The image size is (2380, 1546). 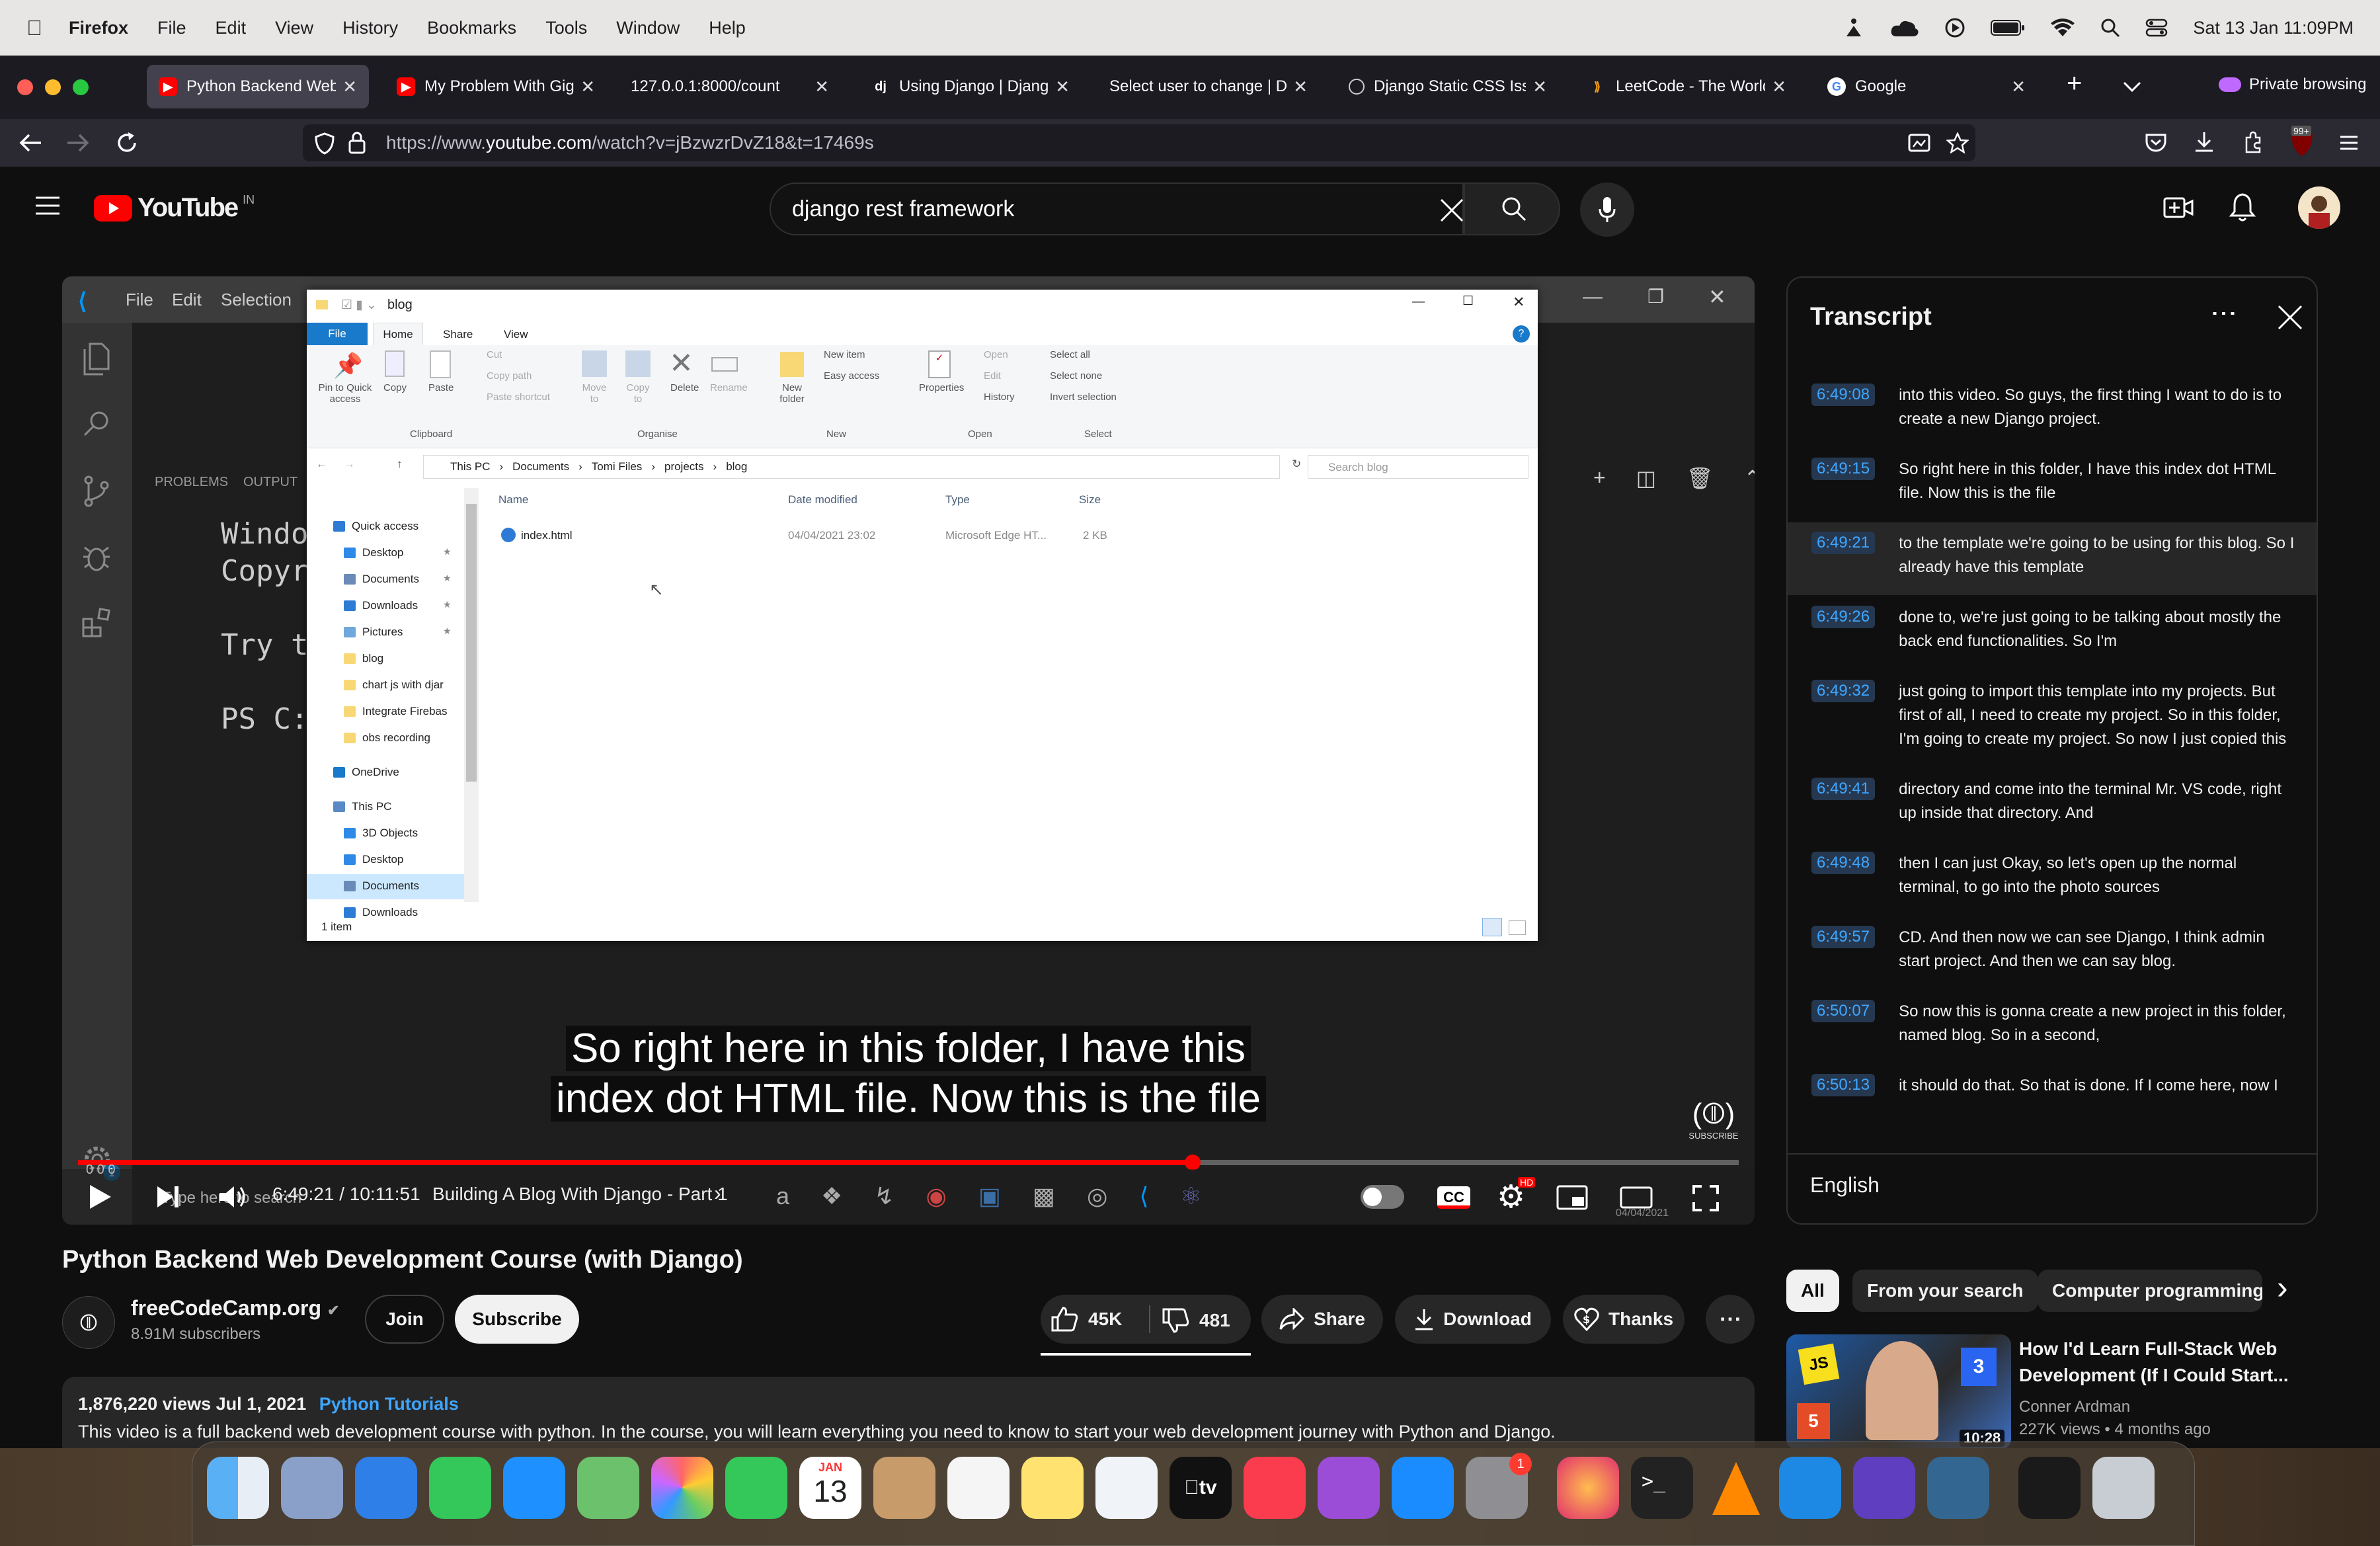 I want to click on hamburger-menu-icon, so click(x=2349, y=143).